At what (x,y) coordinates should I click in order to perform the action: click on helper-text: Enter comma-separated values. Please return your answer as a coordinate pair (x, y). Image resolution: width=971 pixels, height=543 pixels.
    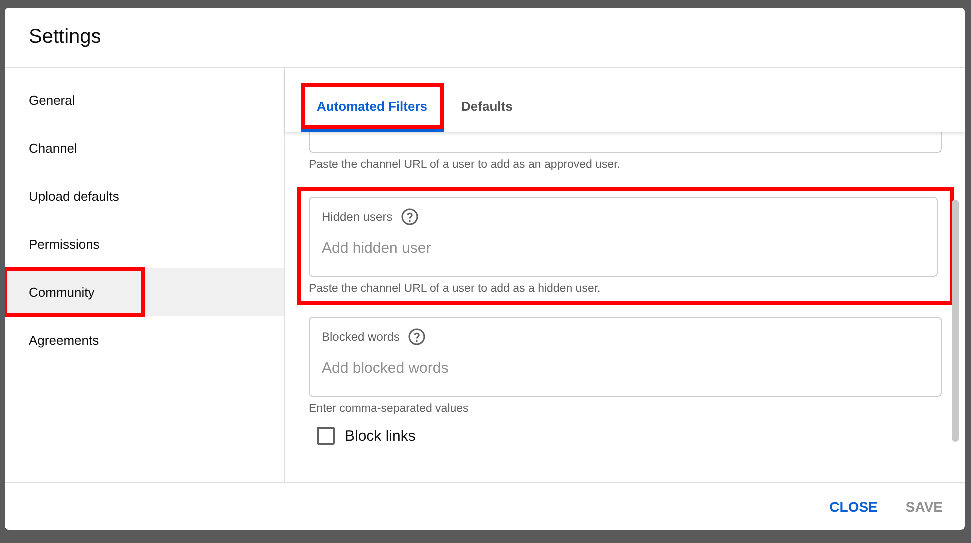
    Looking at the image, I should click on (389, 409).